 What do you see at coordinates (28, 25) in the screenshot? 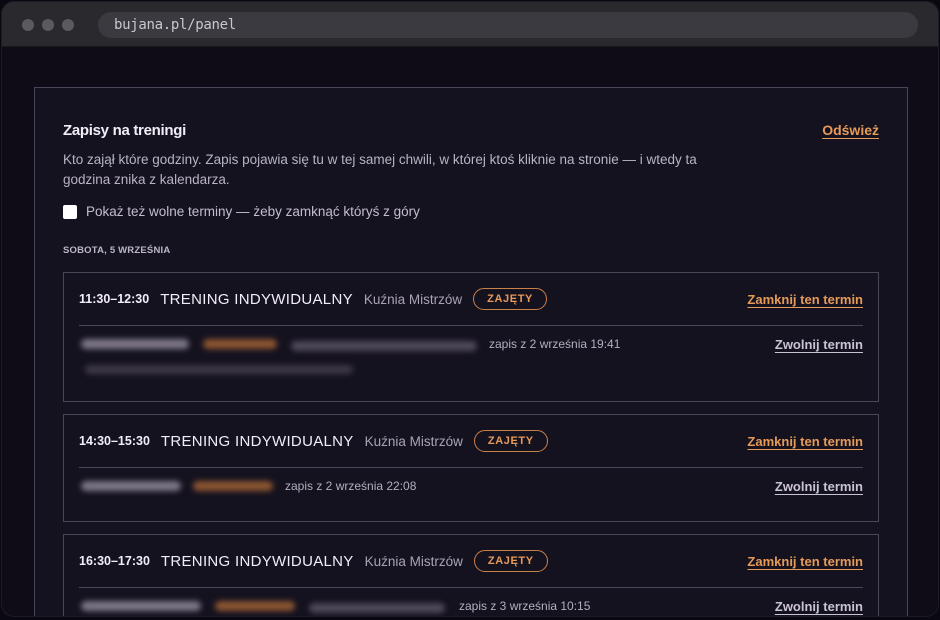
I see `window-close-icon` at bounding box center [28, 25].